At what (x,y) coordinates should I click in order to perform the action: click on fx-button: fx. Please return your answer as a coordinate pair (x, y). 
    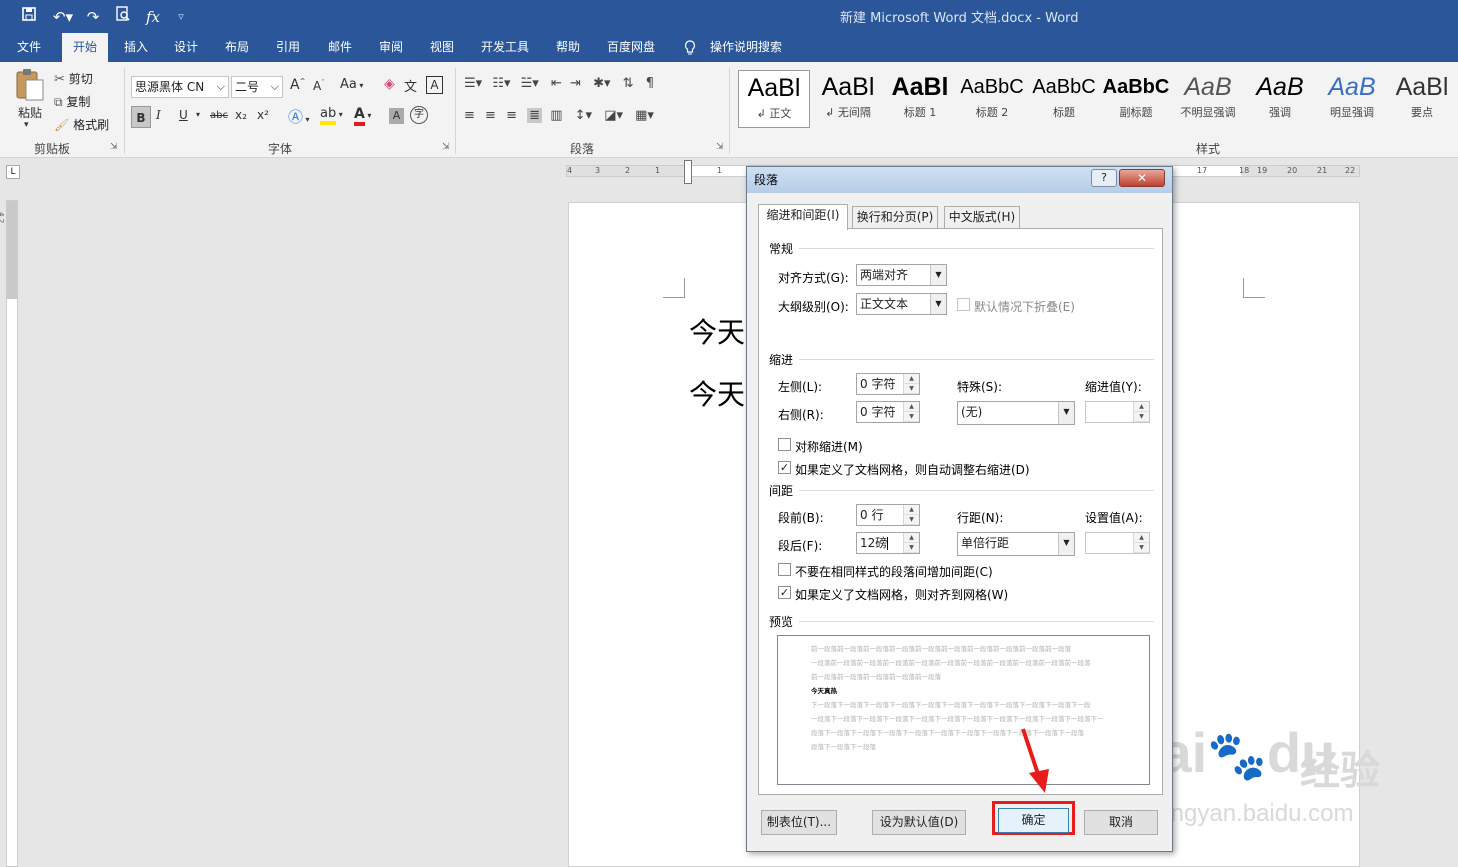
    Looking at the image, I should click on (153, 17).